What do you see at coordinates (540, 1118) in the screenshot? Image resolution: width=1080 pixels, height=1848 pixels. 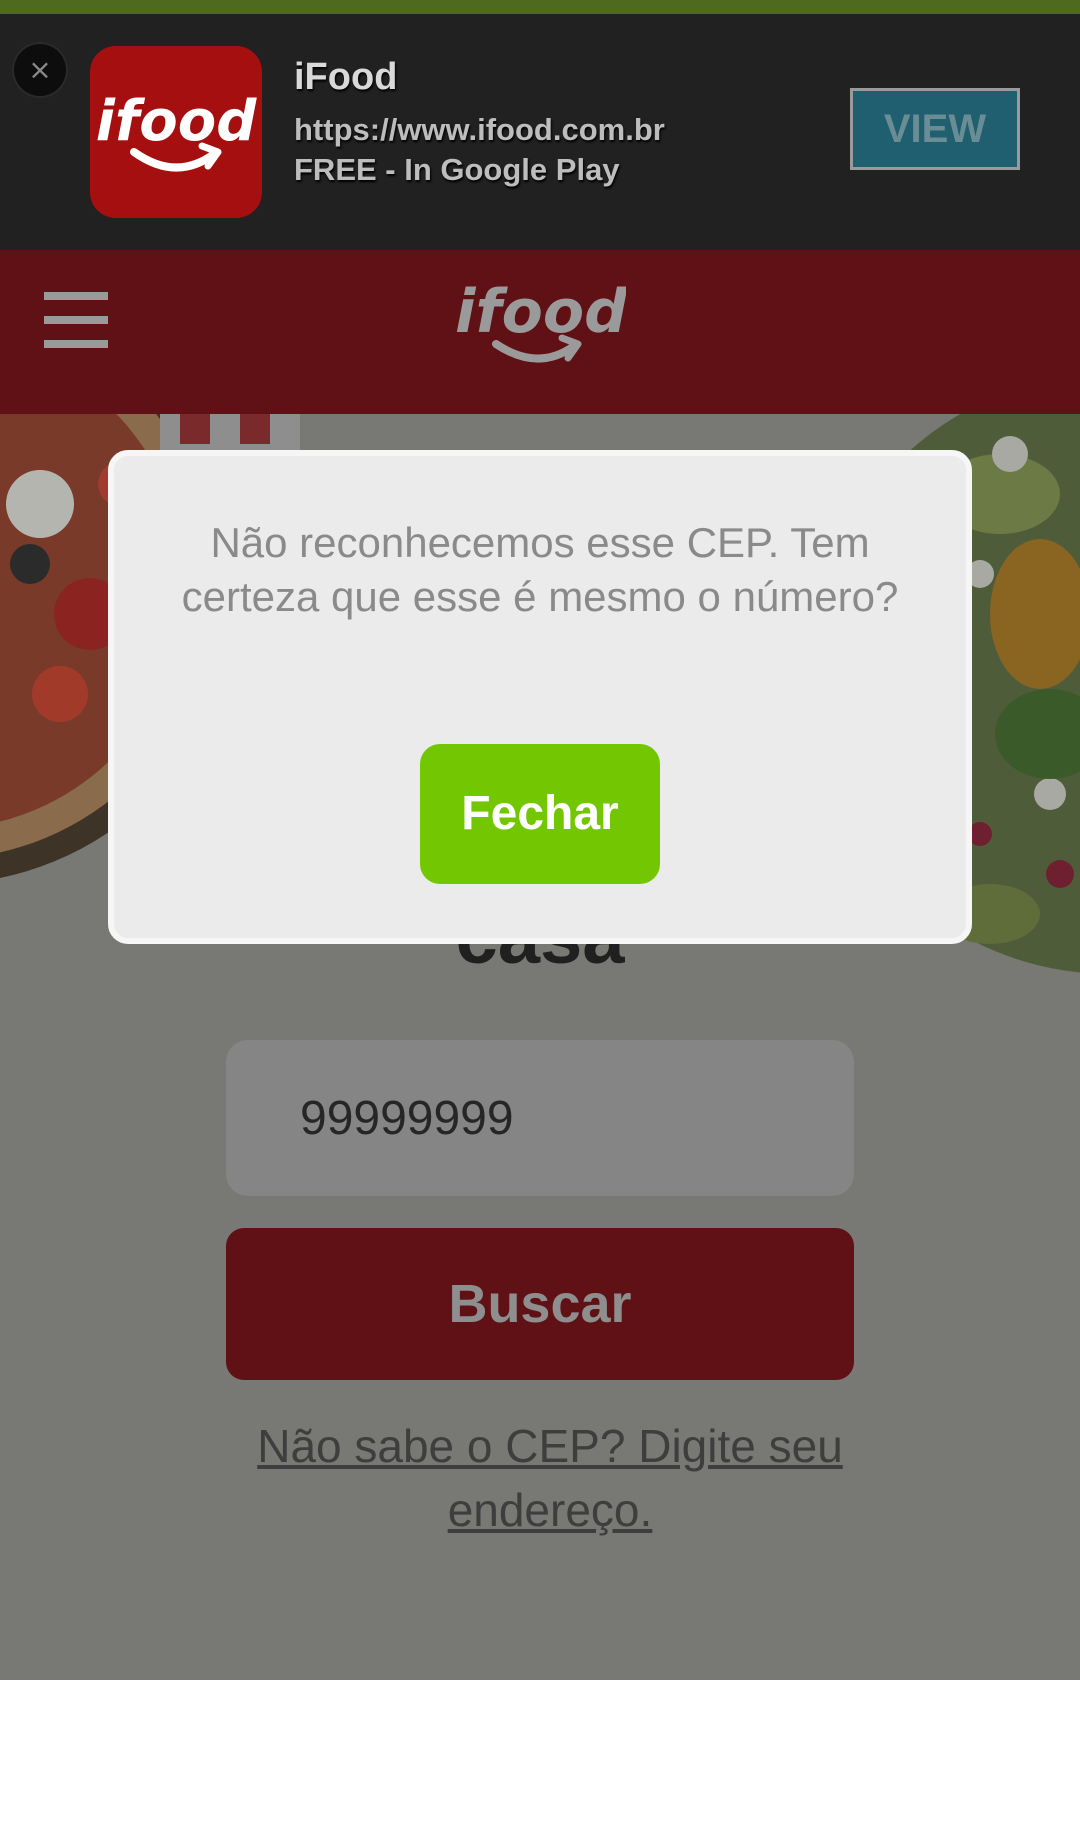 I see `cep-input` at bounding box center [540, 1118].